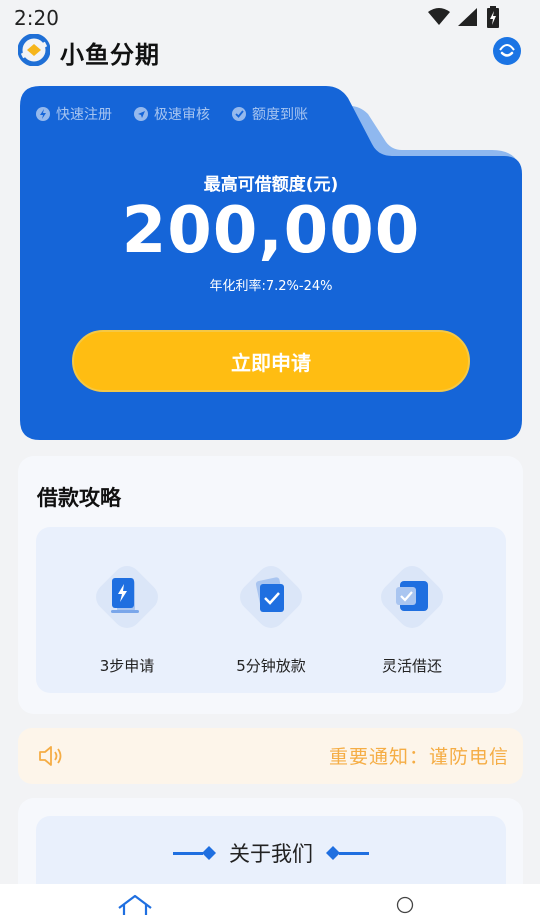 Image resolution: width=540 pixels, height=915 pixels. I want to click on battery-icon, so click(493, 17).